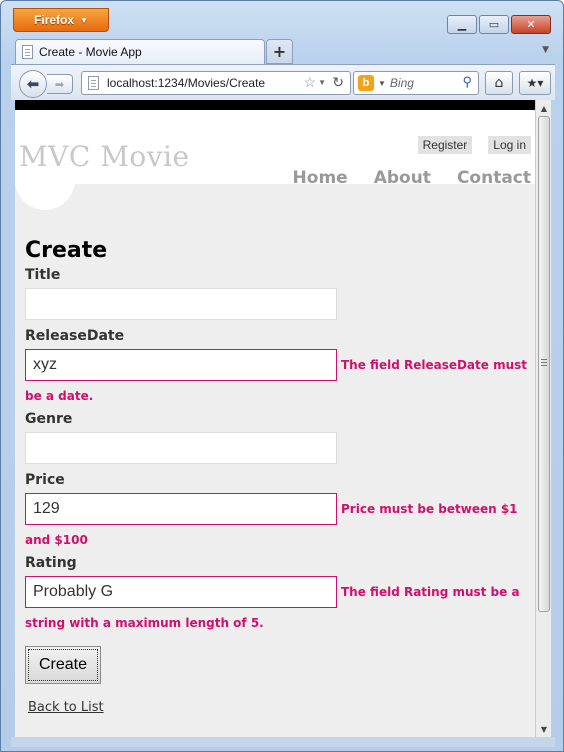 The width and height of the screenshot is (564, 752). I want to click on firefox-menu-label: Firefox, so click(54, 20).